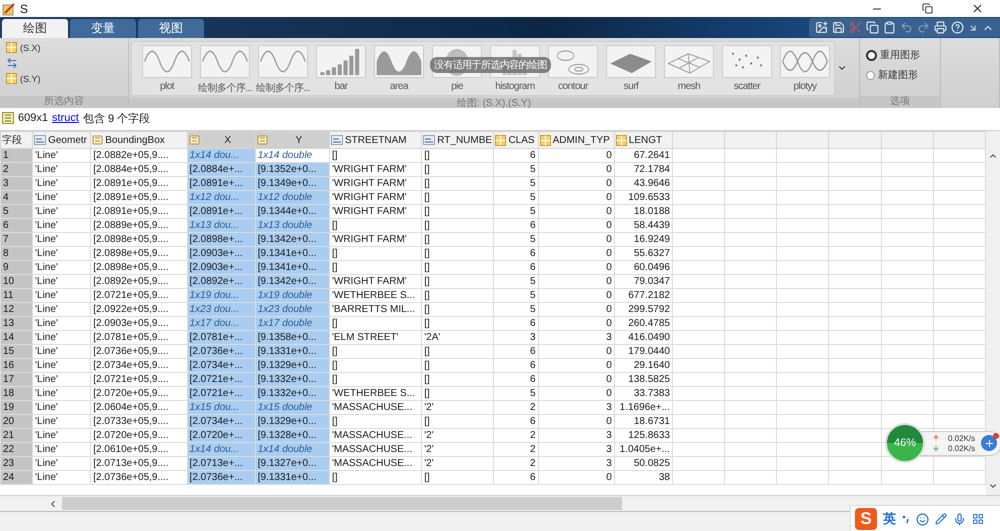 This screenshot has width=1000, height=531. I want to click on surf-thumbnail-icon, so click(631, 61).